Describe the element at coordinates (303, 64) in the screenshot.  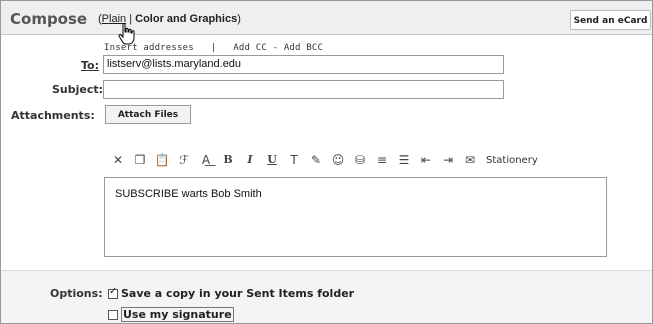
I see `to-field: listserv@lists.maryland.edu` at that location.